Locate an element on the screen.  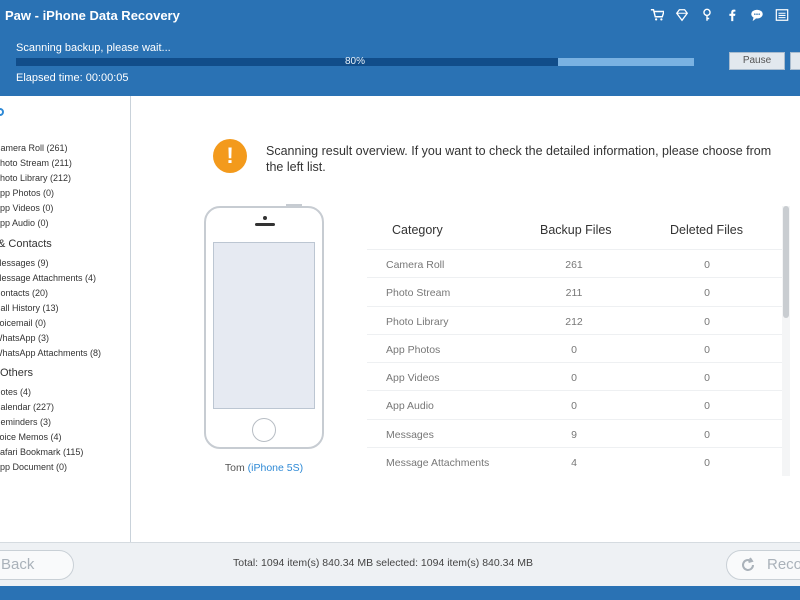
table-row: Messages 9 0 is located at coordinates (574, 432).